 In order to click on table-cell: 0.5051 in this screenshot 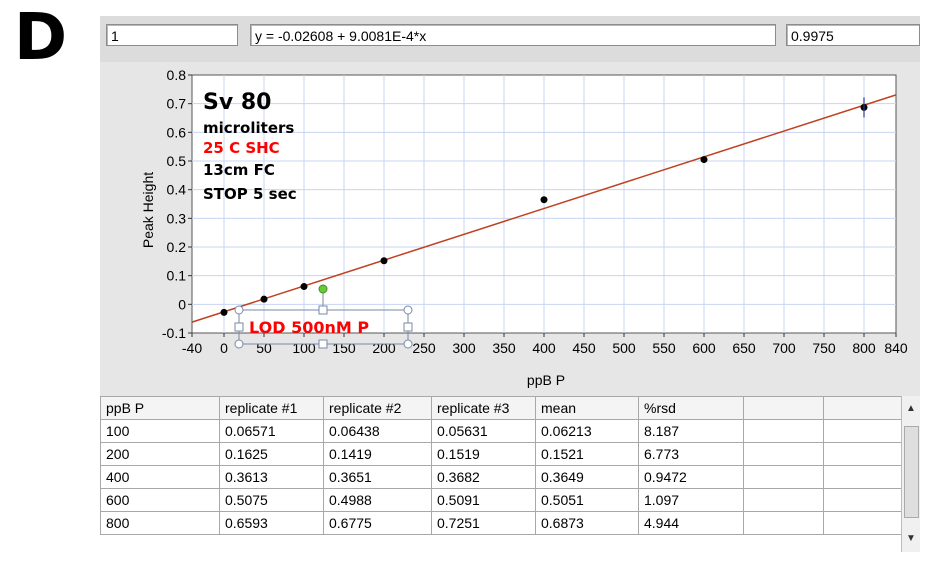, I will do `click(587, 500)`.